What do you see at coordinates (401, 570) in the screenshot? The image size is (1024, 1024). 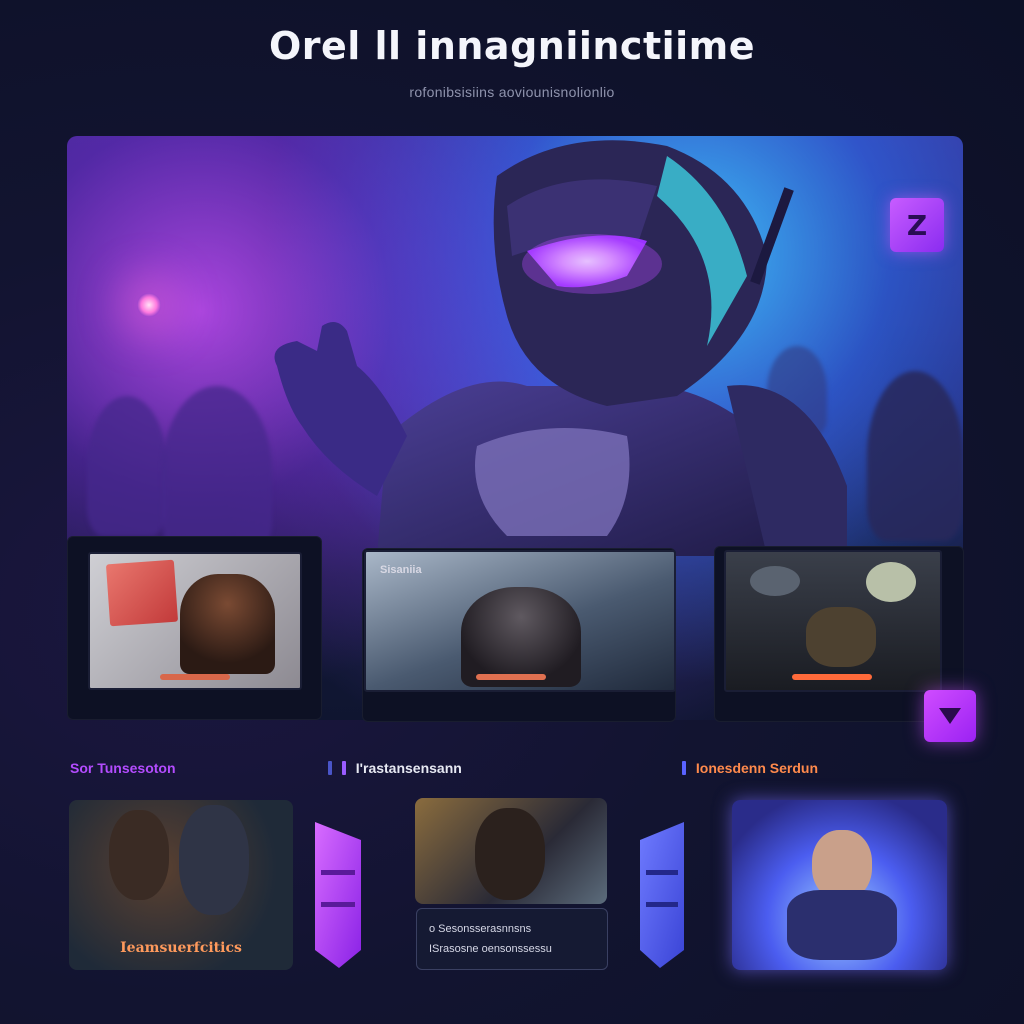 I see `thumbnail-overlay-text: Sisaniia` at bounding box center [401, 570].